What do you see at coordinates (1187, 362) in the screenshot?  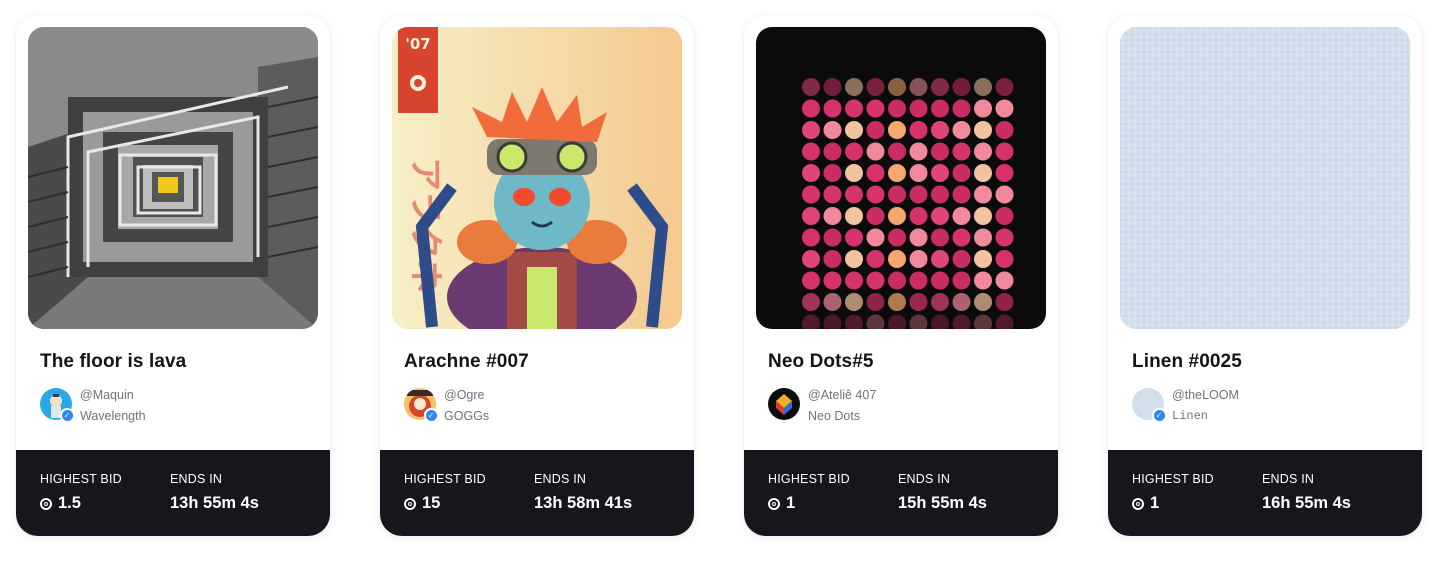 I see `nft-title: Linen #0025` at bounding box center [1187, 362].